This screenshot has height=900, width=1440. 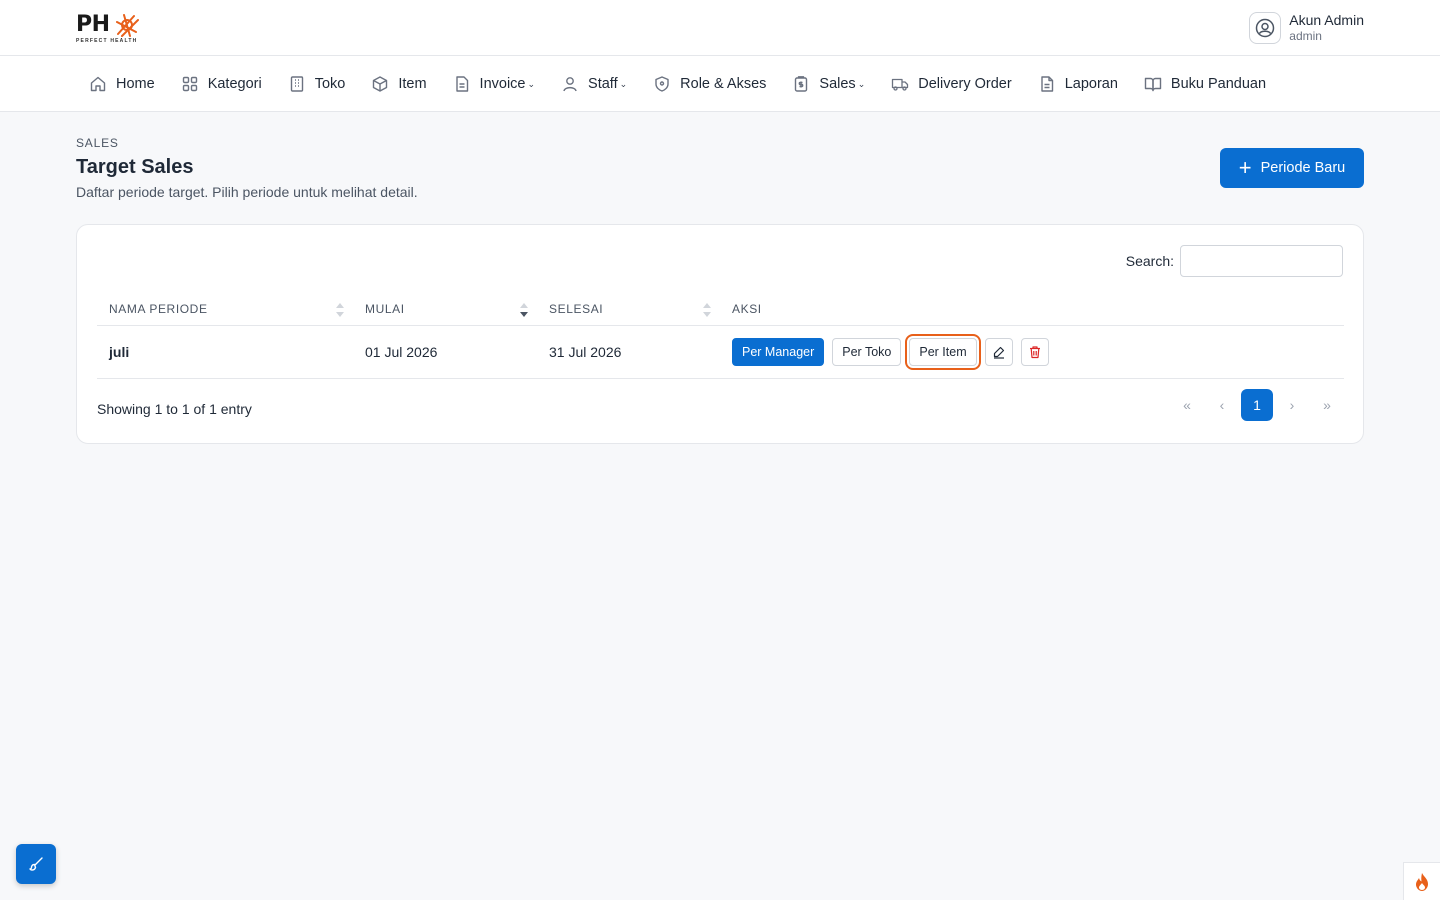 What do you see at coordinates (461, 84) in the screenshot?
I see `file-icon` at bounding box center [461, 84].